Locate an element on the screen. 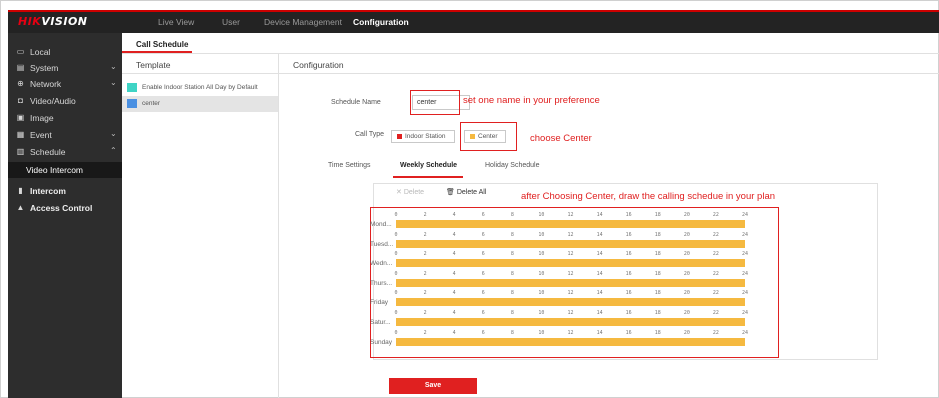  highlight-box-center is located at coordinates (488, 136).